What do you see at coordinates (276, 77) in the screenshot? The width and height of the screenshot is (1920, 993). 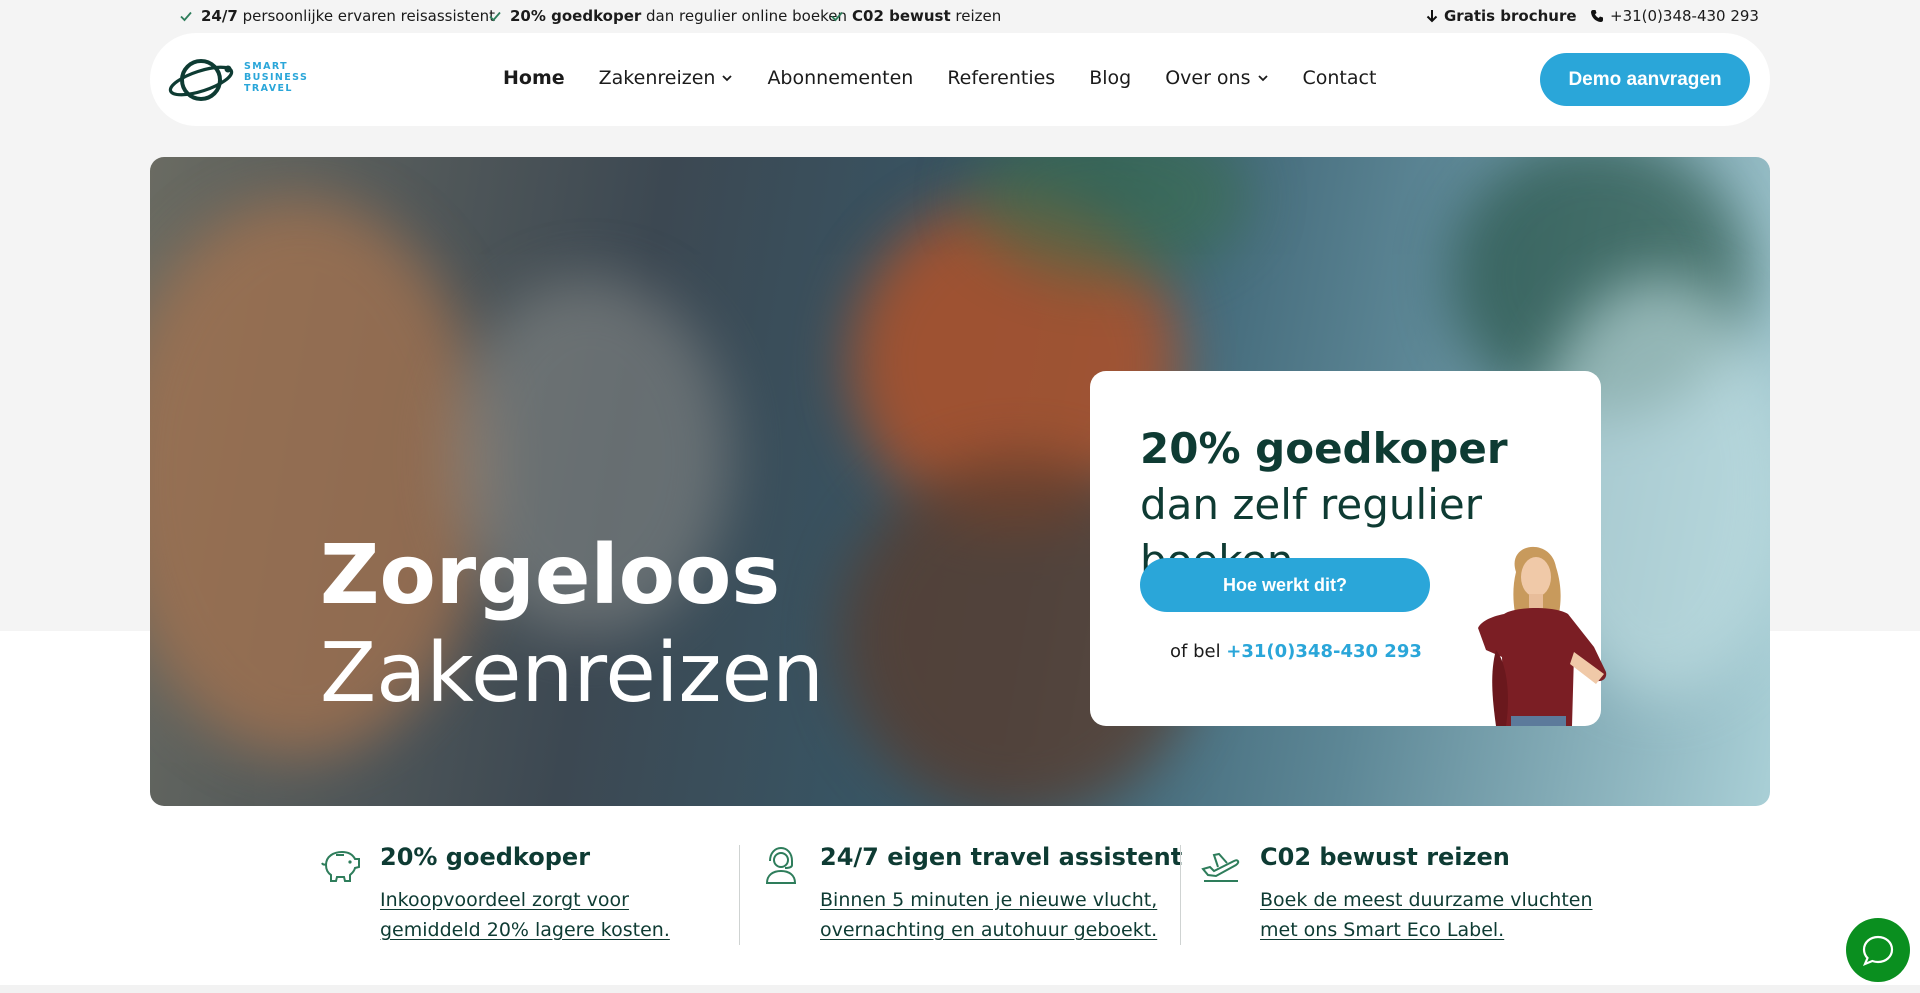 I see `logo-text: SMART BUSINESS TRAVEL` at bounding box center [276, 77].